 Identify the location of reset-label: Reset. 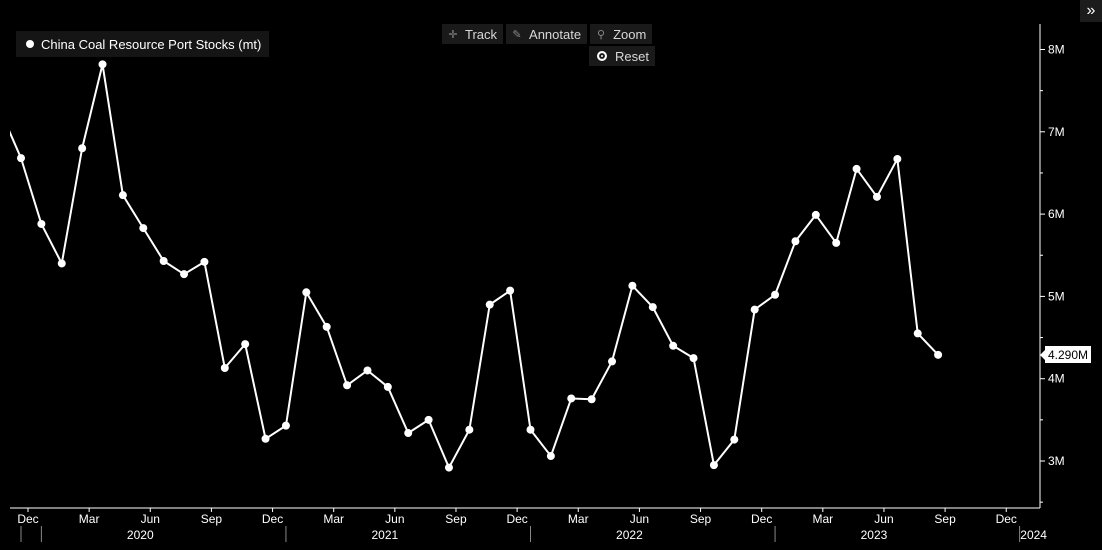
(632, 56).